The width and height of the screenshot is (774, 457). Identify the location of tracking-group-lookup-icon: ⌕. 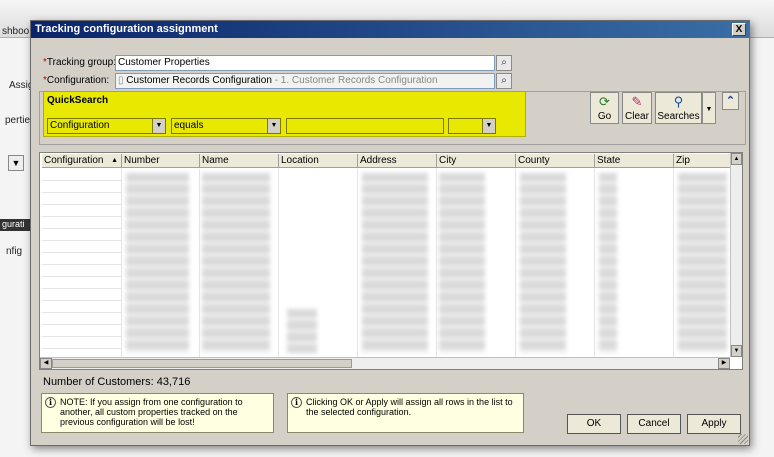
(504, 63).